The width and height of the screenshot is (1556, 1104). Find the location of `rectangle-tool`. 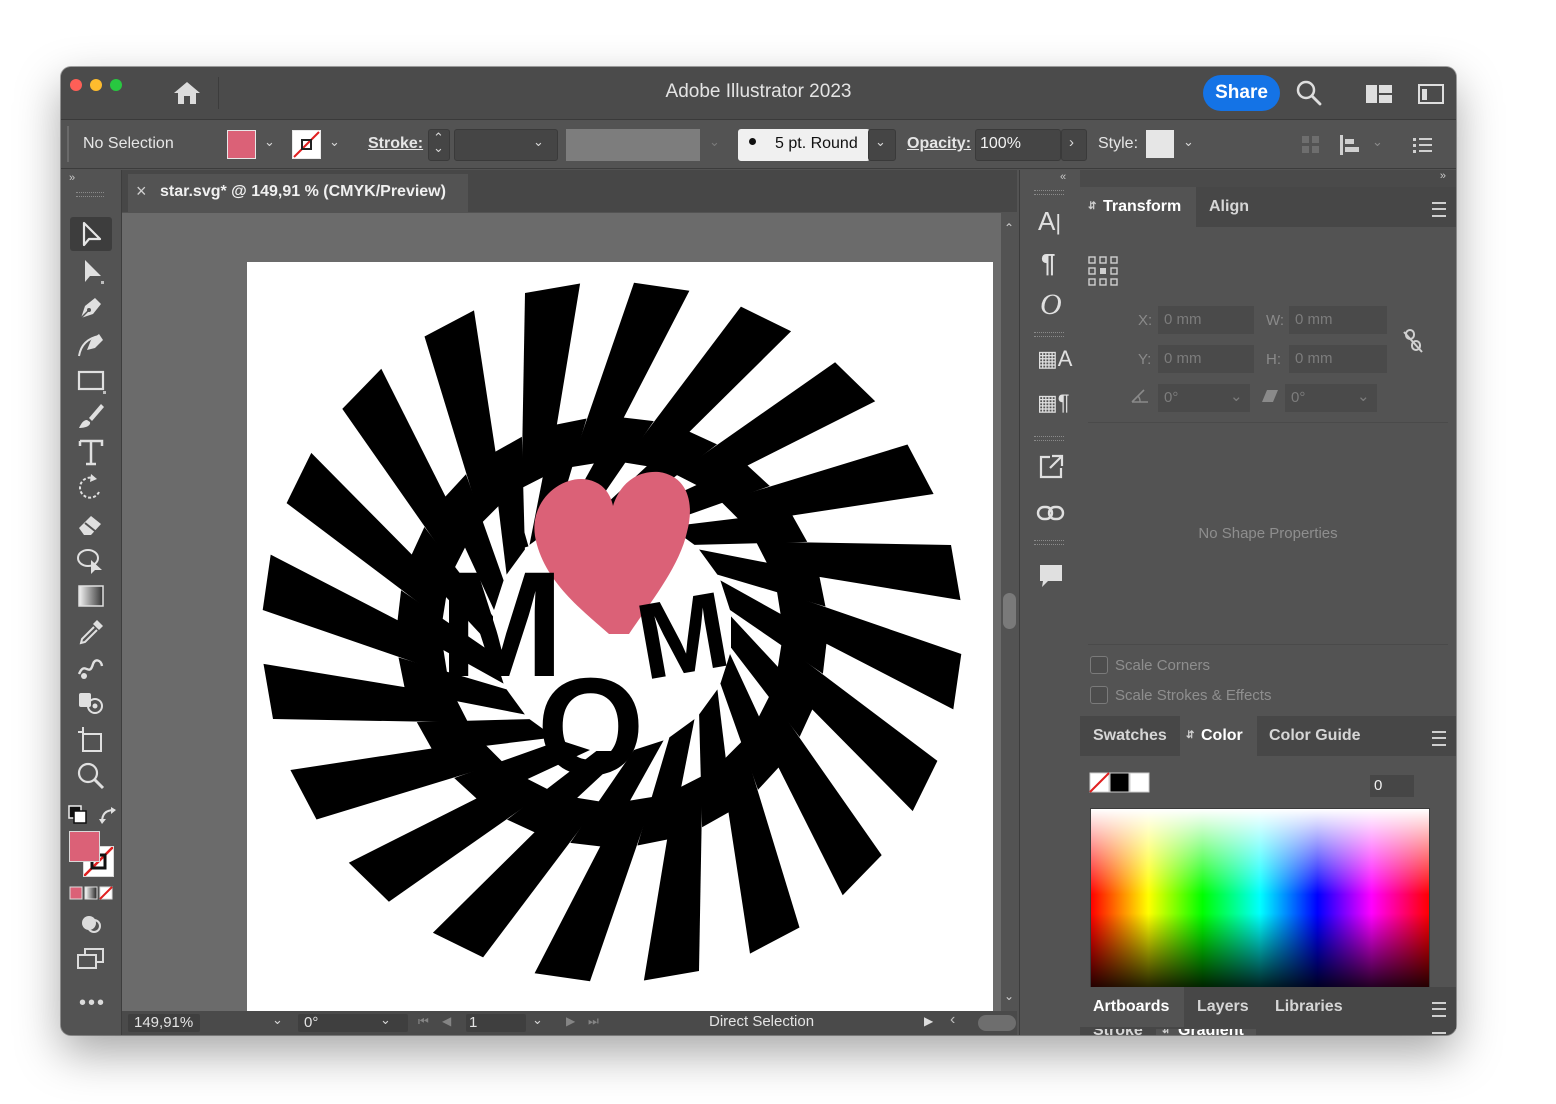

rectangle-tool is located at coordinates (91, 380).